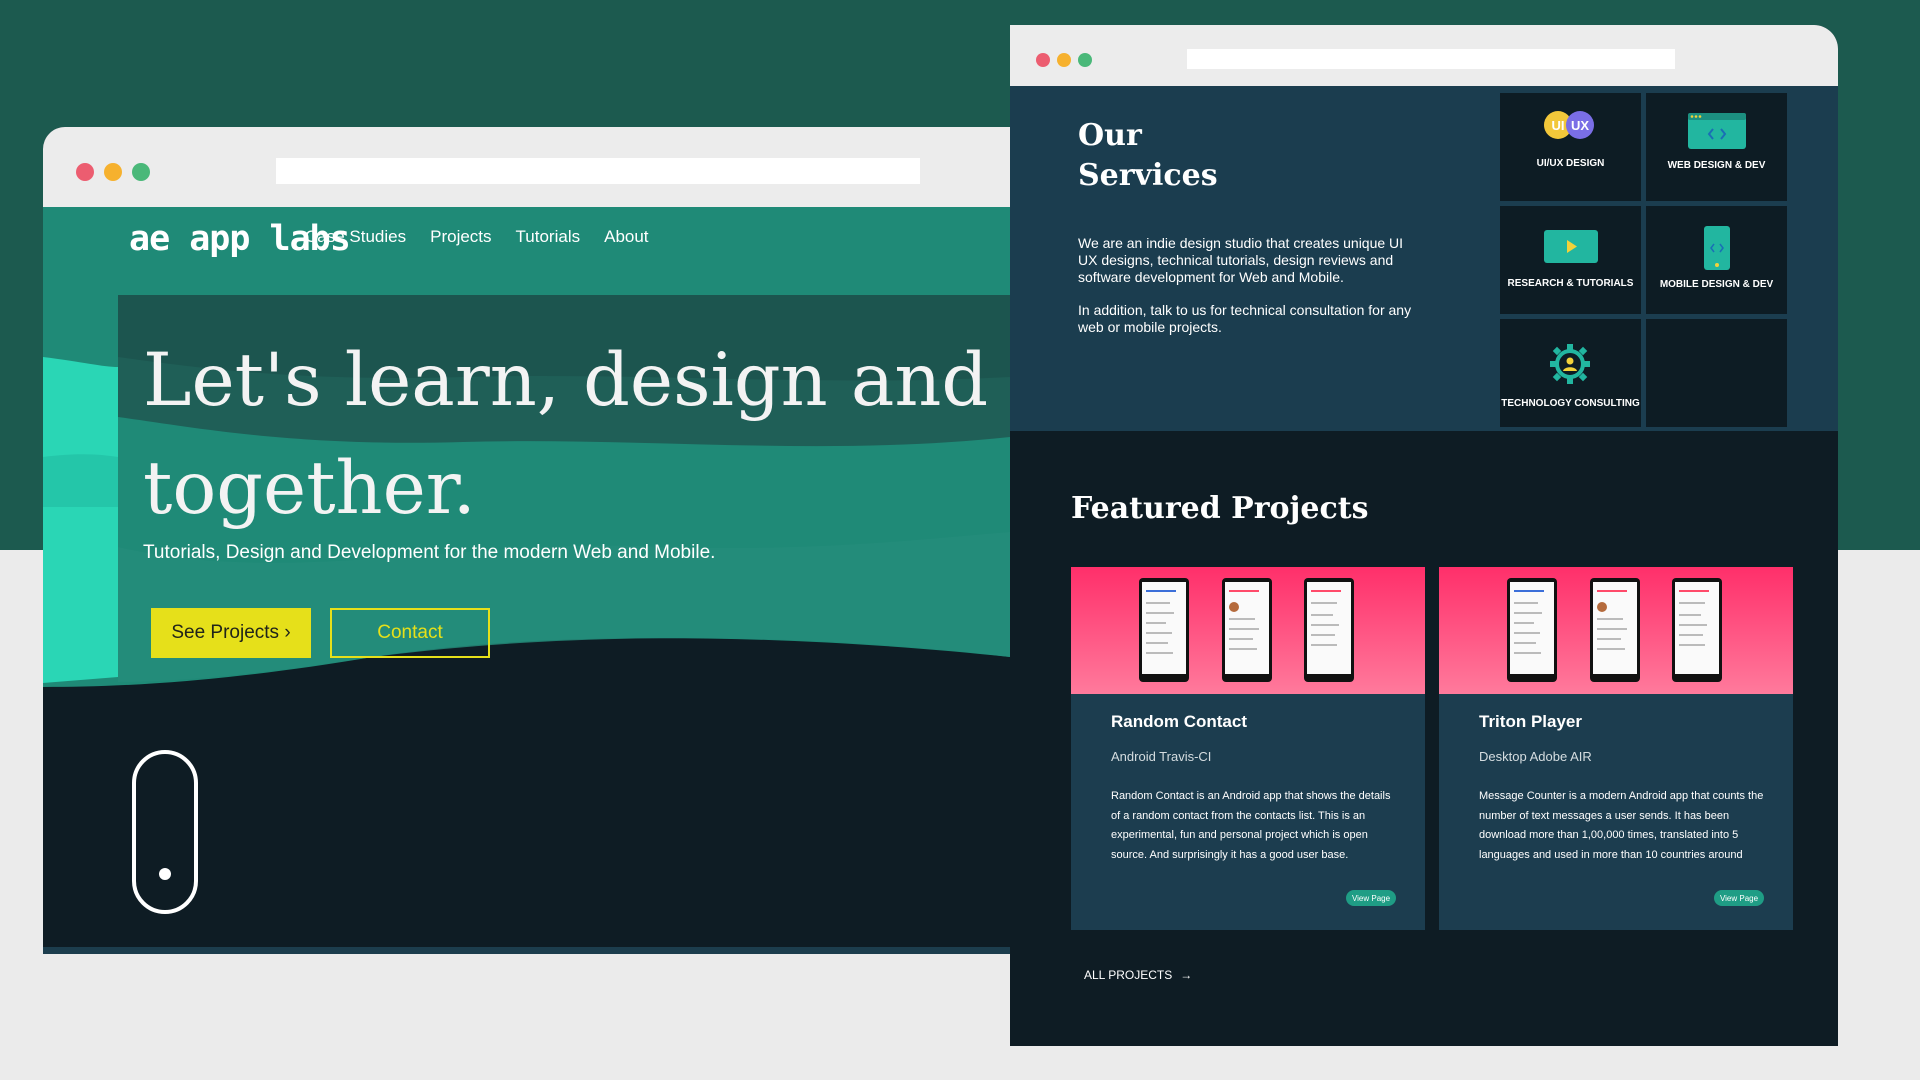  What do you see at coordinates (1716, 284) in the screenshot?
I see `service-tile-label: MOBILE DESIGN & DEV` at bounding box center [1716, 284].